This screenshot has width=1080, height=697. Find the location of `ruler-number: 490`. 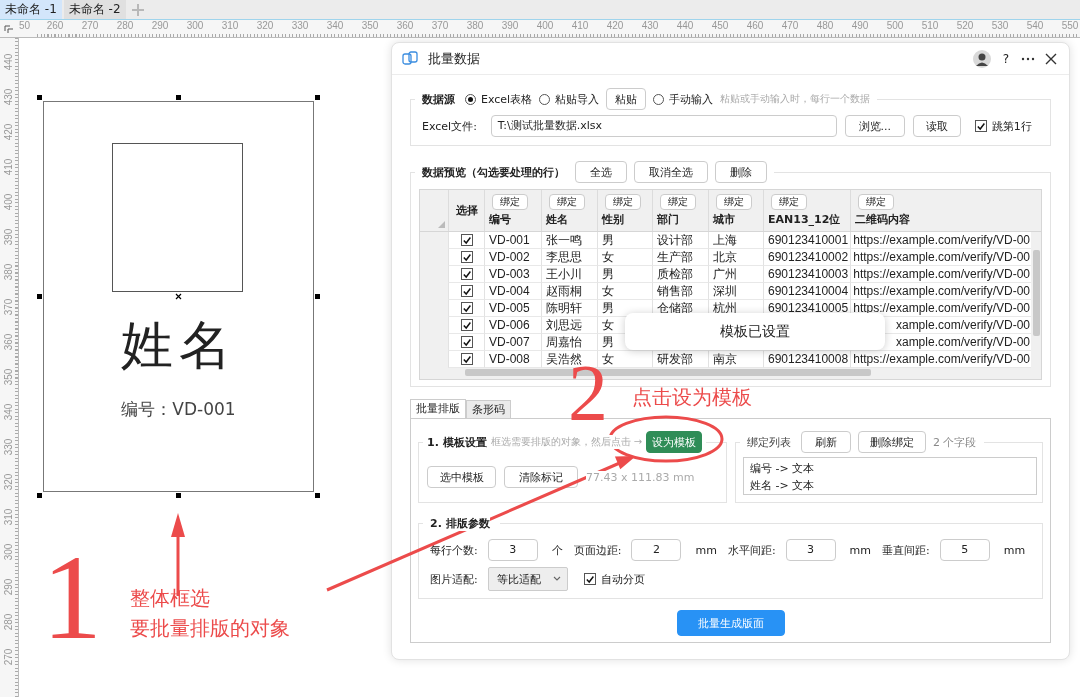

ruler-number: 490 is located at coordinates (860, 26).